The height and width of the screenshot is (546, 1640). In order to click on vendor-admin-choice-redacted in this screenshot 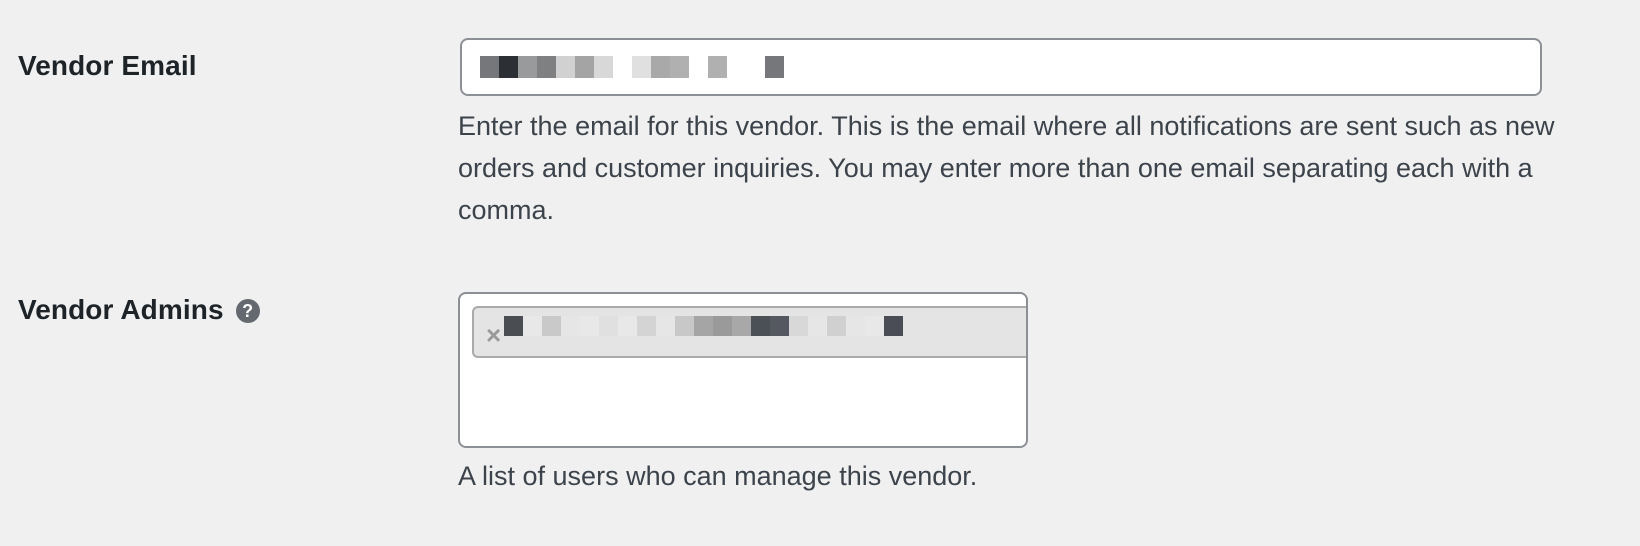, I will do `click(713, 326)`.